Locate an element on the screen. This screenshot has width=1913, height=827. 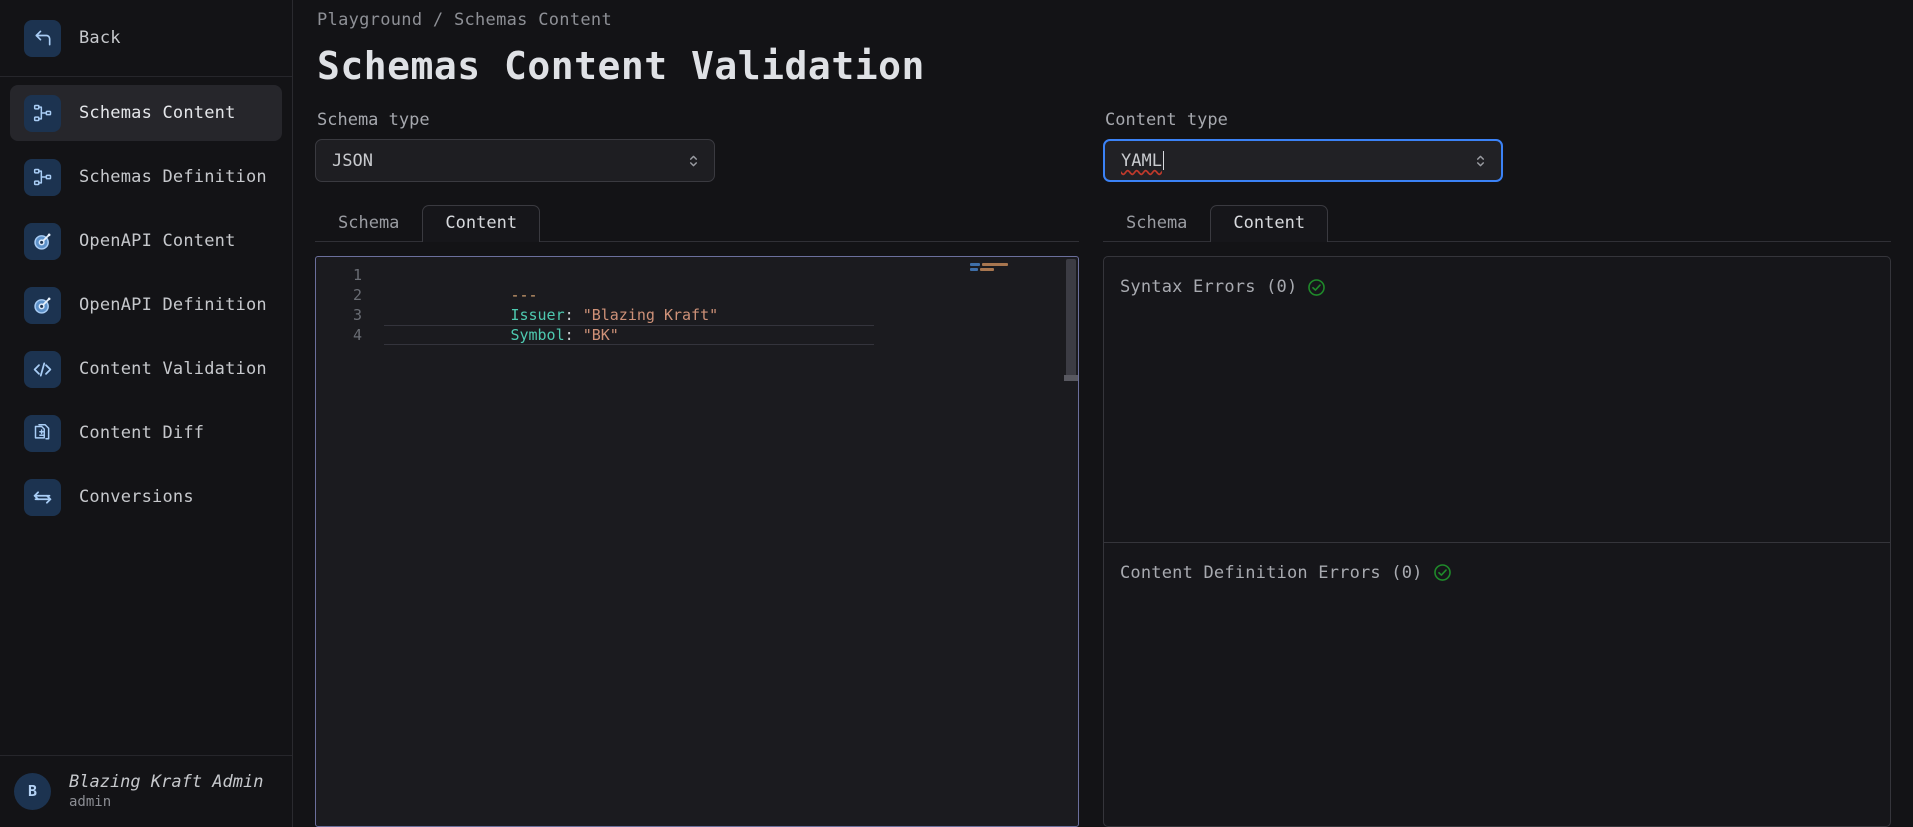
sidebar-item-label: Schemas Content is located at coordinates (157, 113).